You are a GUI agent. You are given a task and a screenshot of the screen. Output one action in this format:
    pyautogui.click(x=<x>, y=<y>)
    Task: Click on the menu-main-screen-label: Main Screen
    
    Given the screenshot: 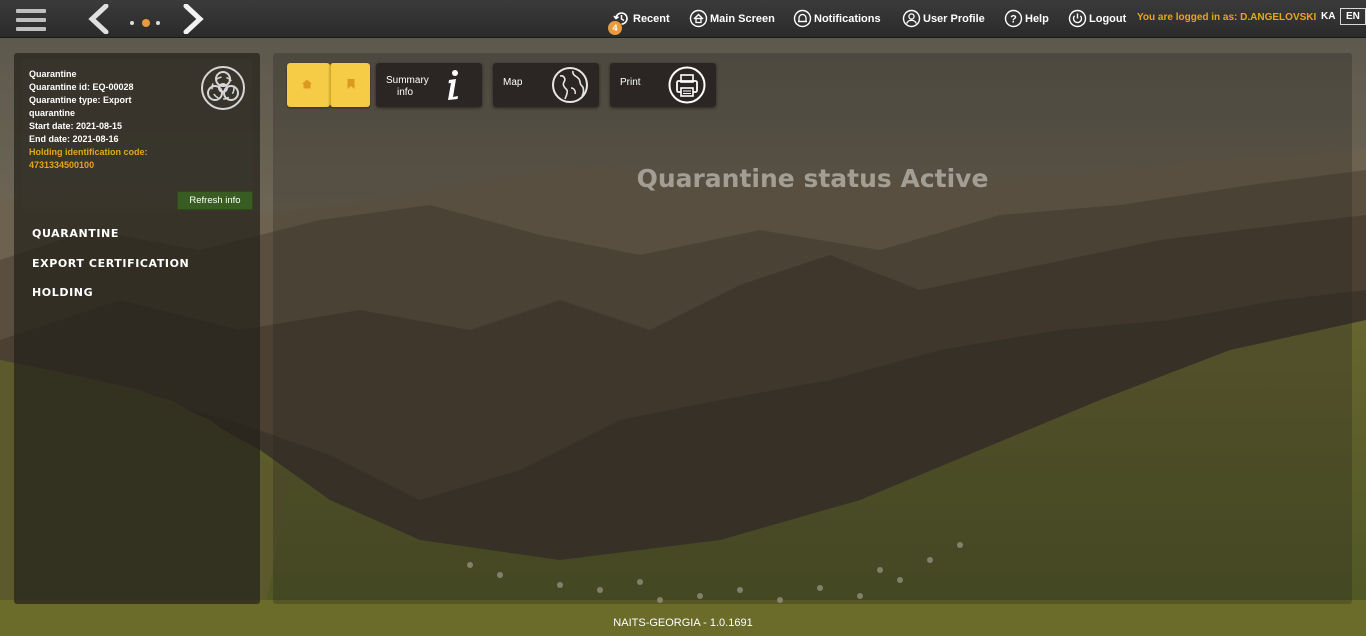 What is the action you would take?
    pyautogui.click(x=742, y=18)
    